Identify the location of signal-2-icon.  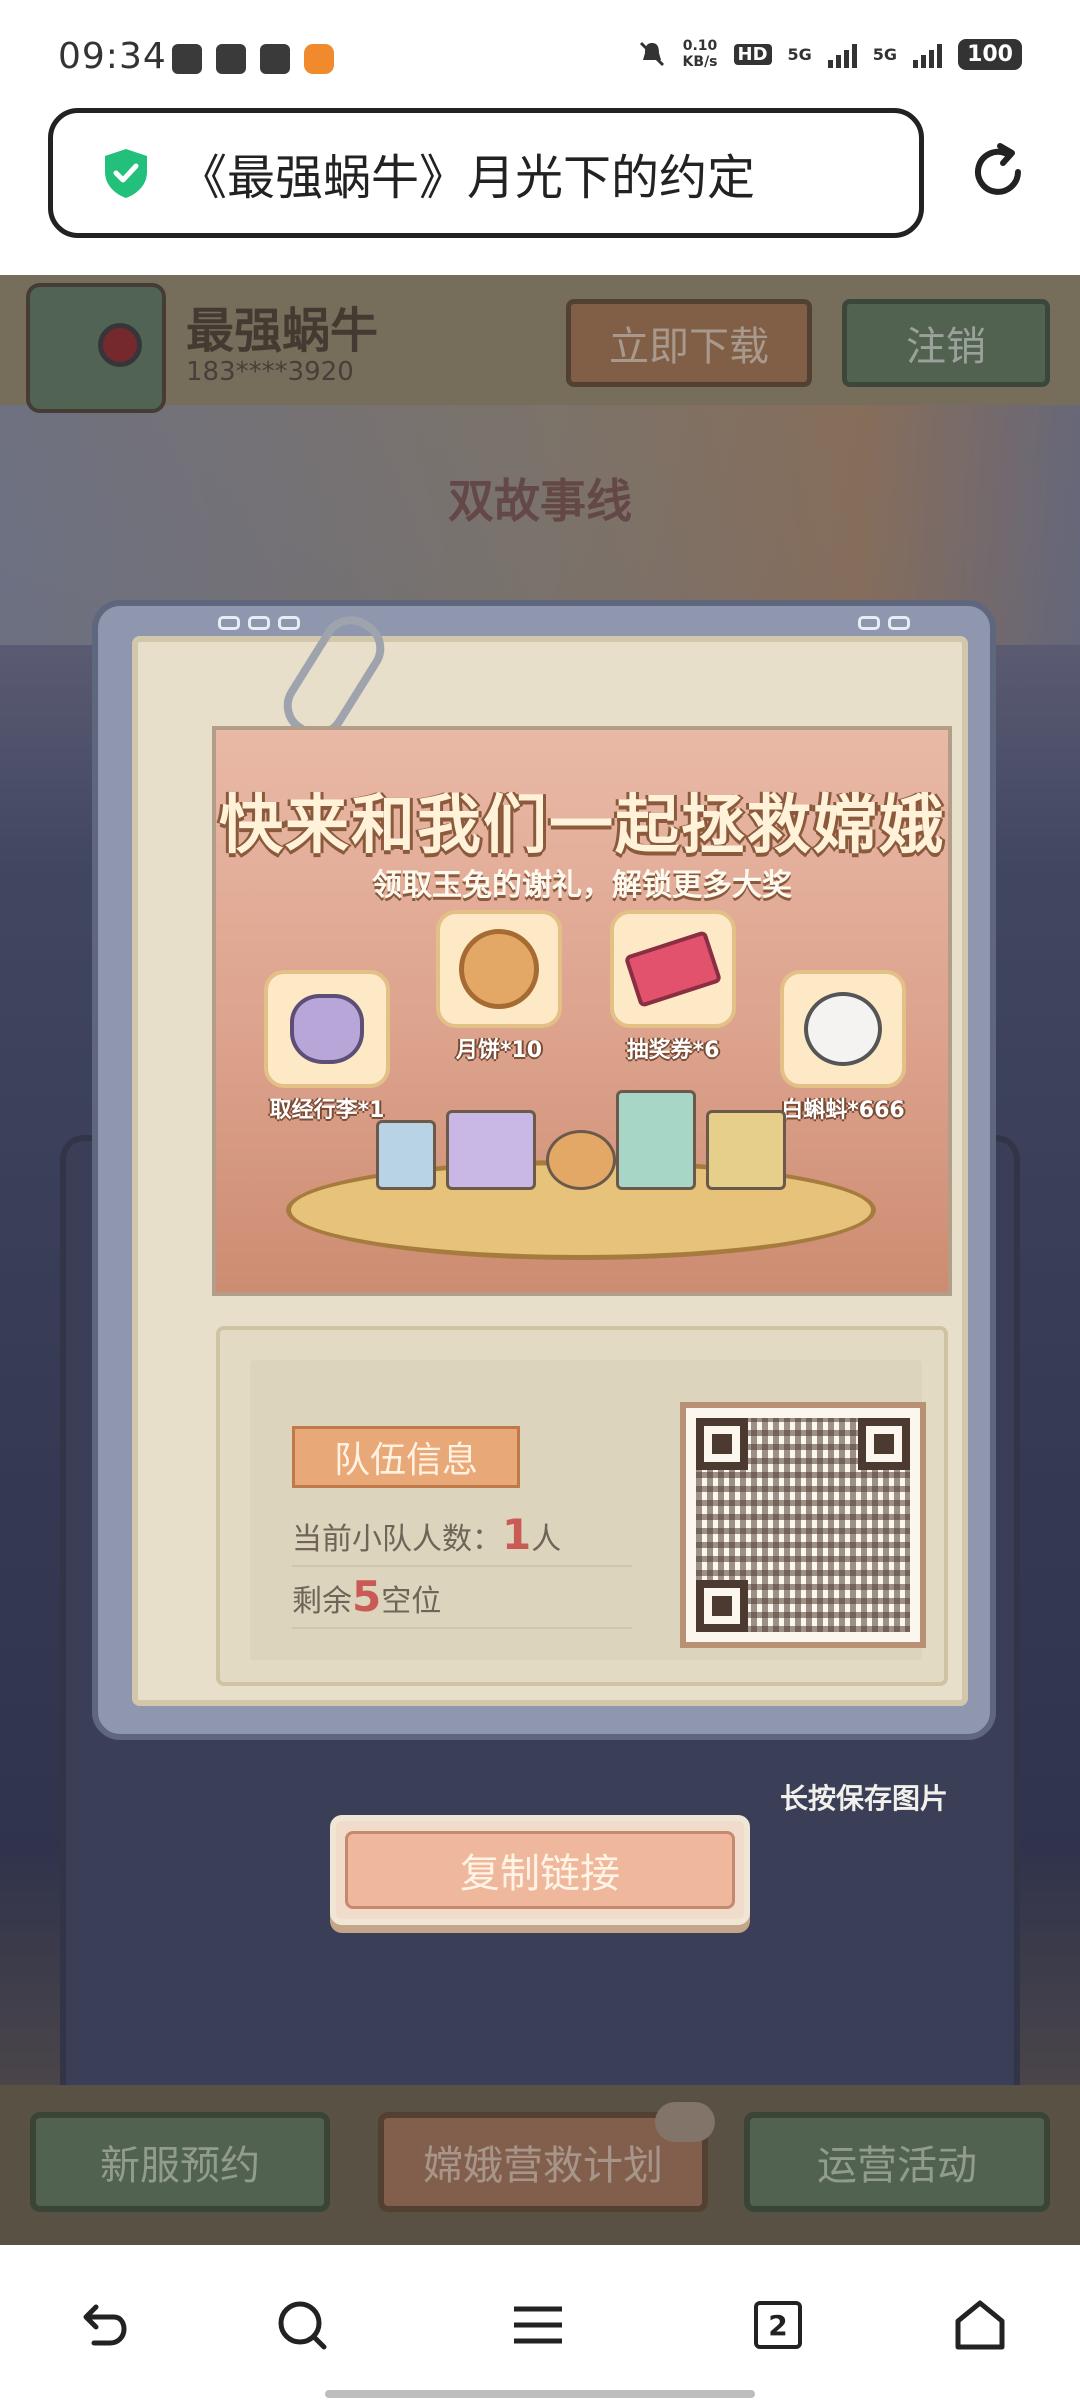
(928, 54).